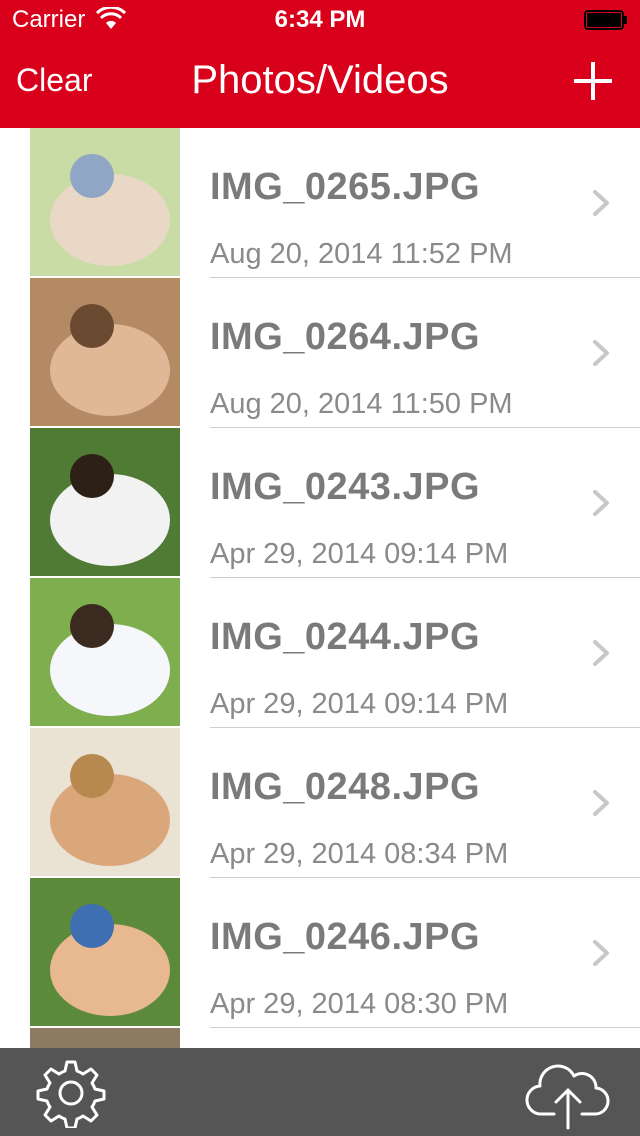 The width and height of the screenshot is (640, 1136). I want to click on list-item: IMG_0246.JPG Apr 29, 2014 08:30 PM, so click(320, 953).